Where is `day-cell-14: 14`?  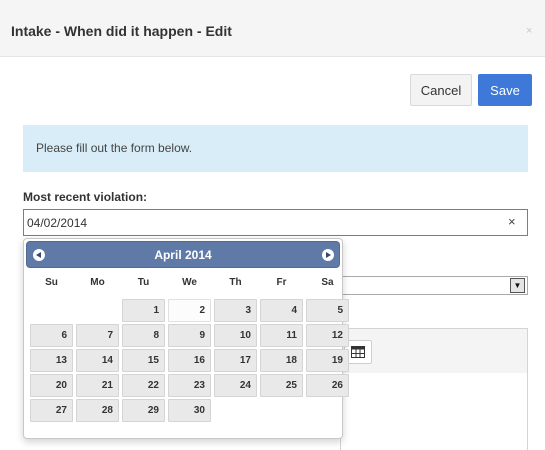 day-cell-14: 14 is located at coordinates (97, 360).